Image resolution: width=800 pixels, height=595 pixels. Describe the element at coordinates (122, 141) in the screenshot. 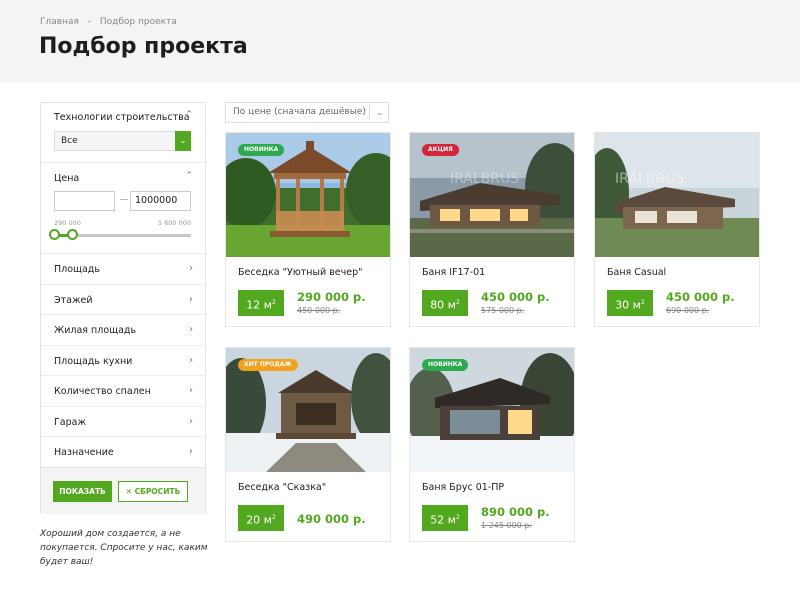

I see `technology-select: Все ⌄` at that location.